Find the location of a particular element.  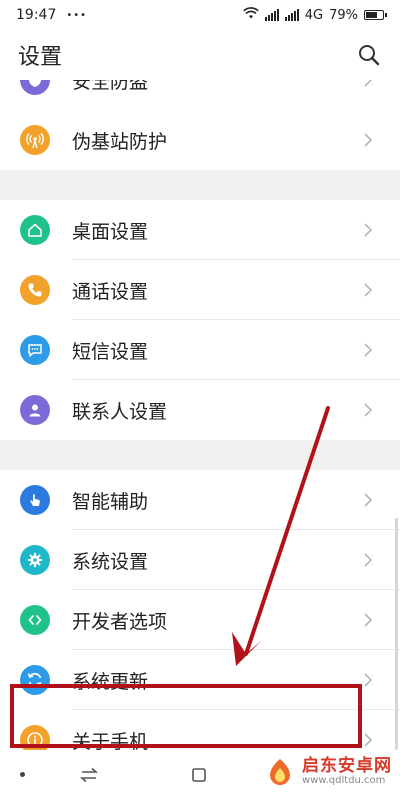

settings-item-desktop: 桌面设置 is located at coordinates (200, 230).